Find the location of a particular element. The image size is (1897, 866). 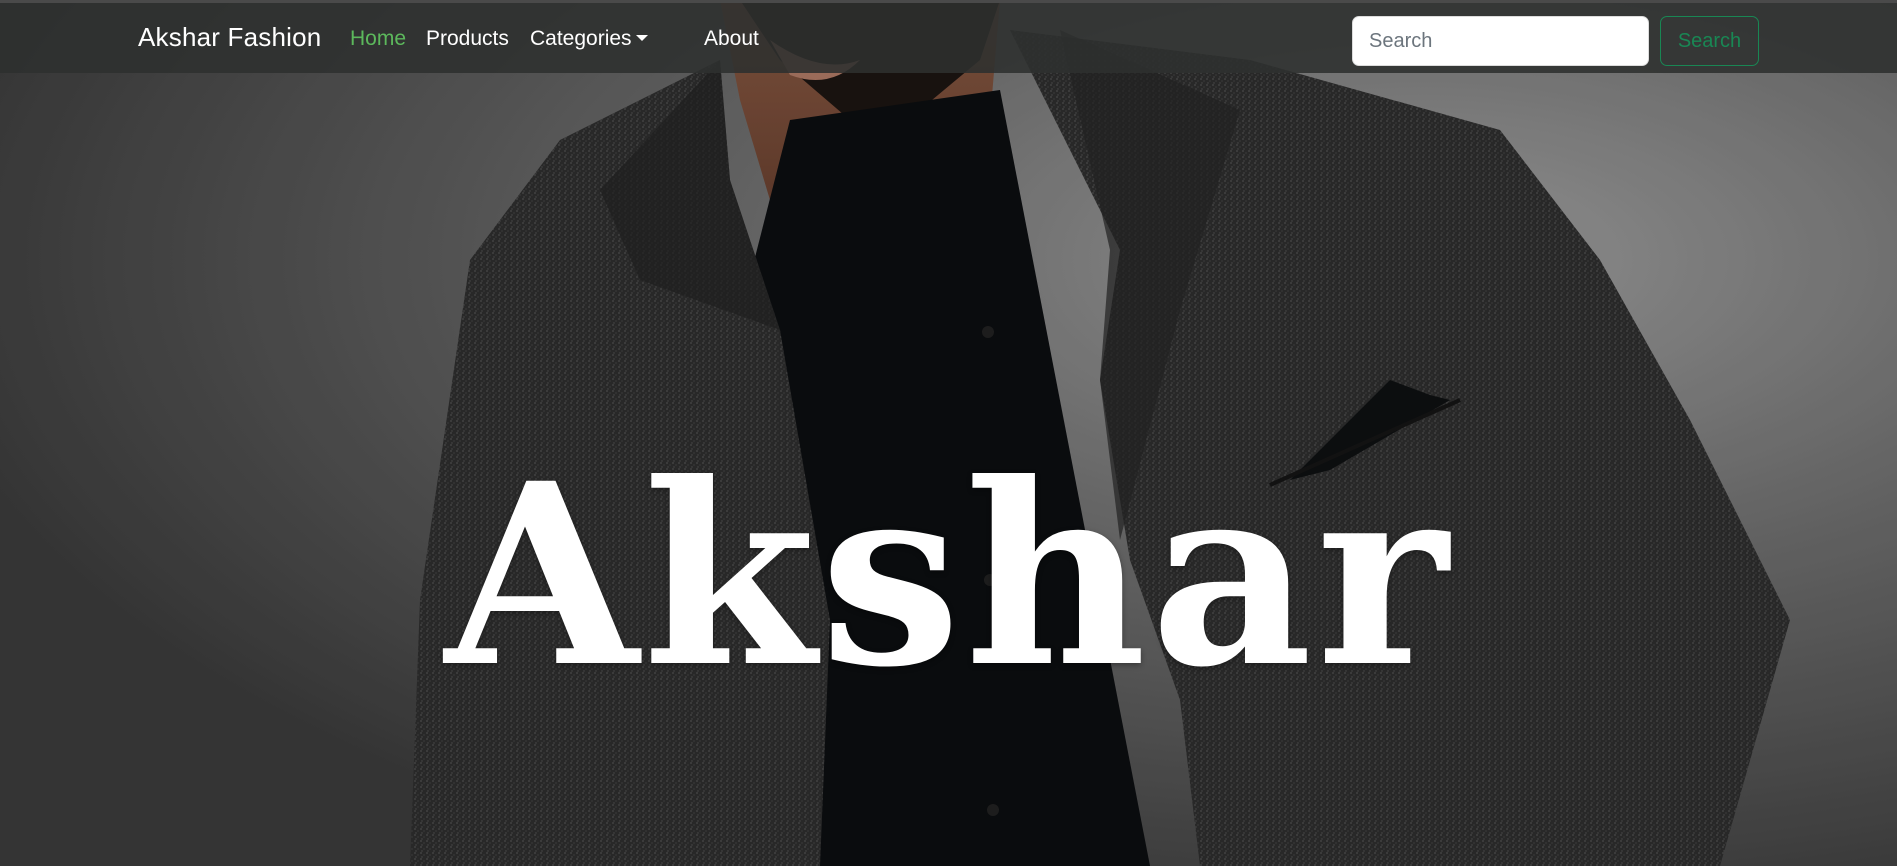

search-button: Search is located at coordinates (1709, 41).